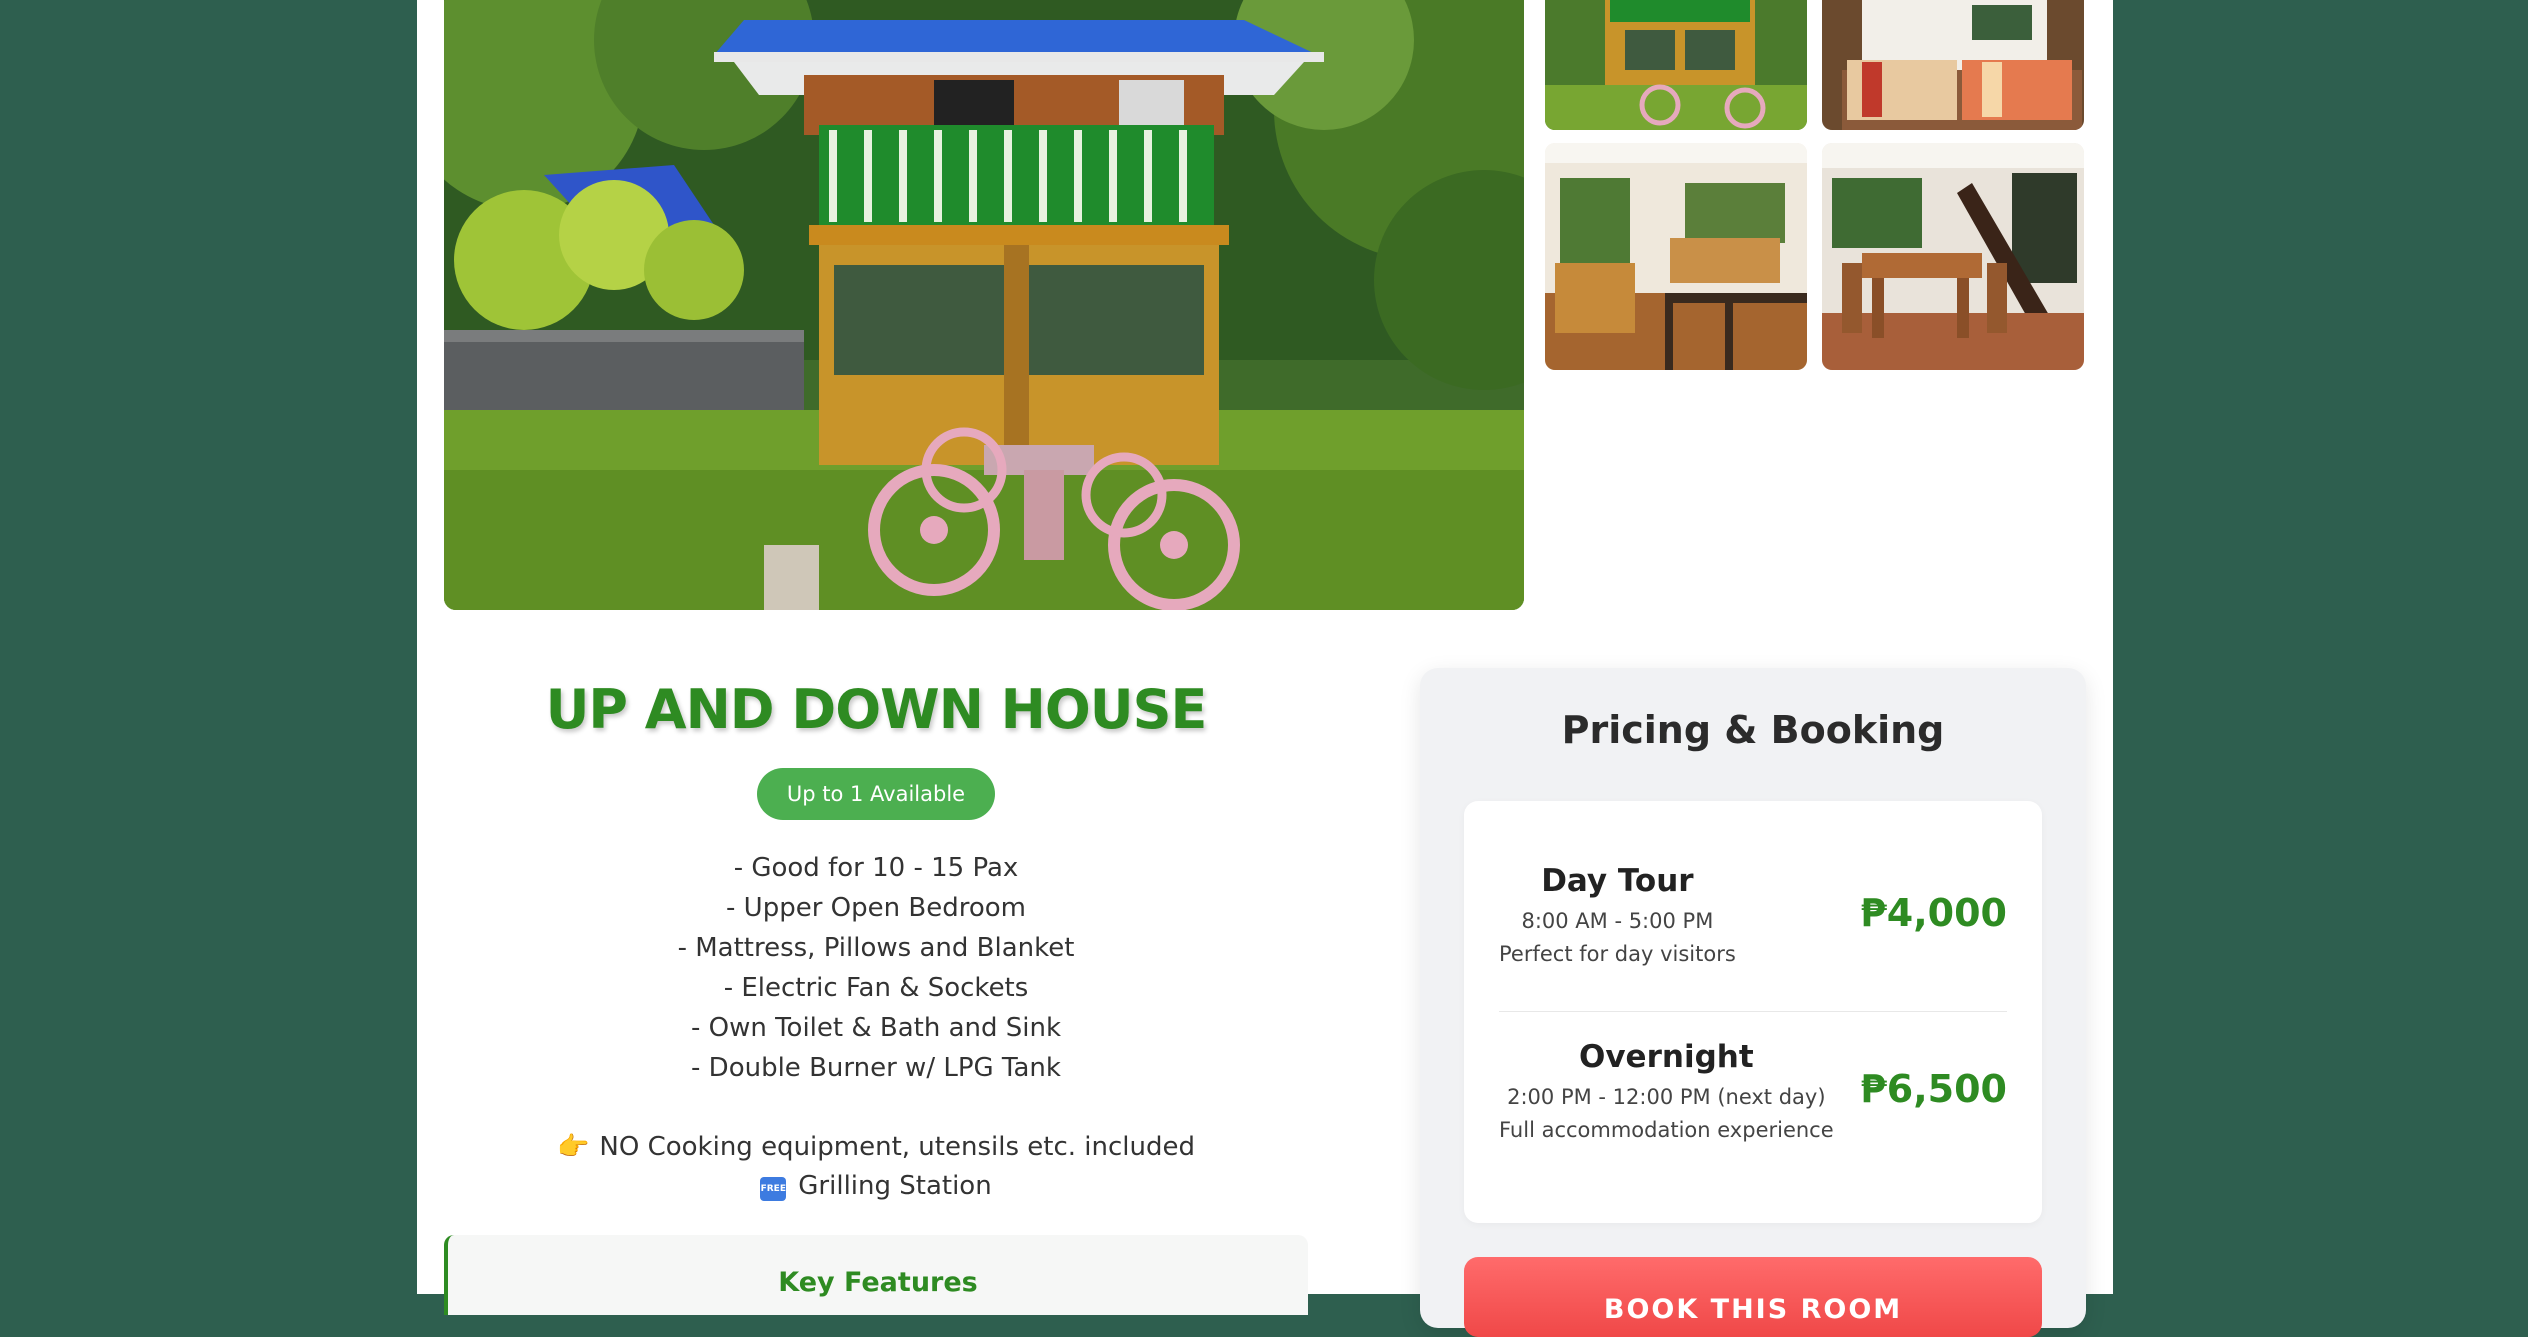 The image size is (2528, 1337). I want to click on feature-item: - Double Burner w/ LPG Tank, so click(876, 1068).